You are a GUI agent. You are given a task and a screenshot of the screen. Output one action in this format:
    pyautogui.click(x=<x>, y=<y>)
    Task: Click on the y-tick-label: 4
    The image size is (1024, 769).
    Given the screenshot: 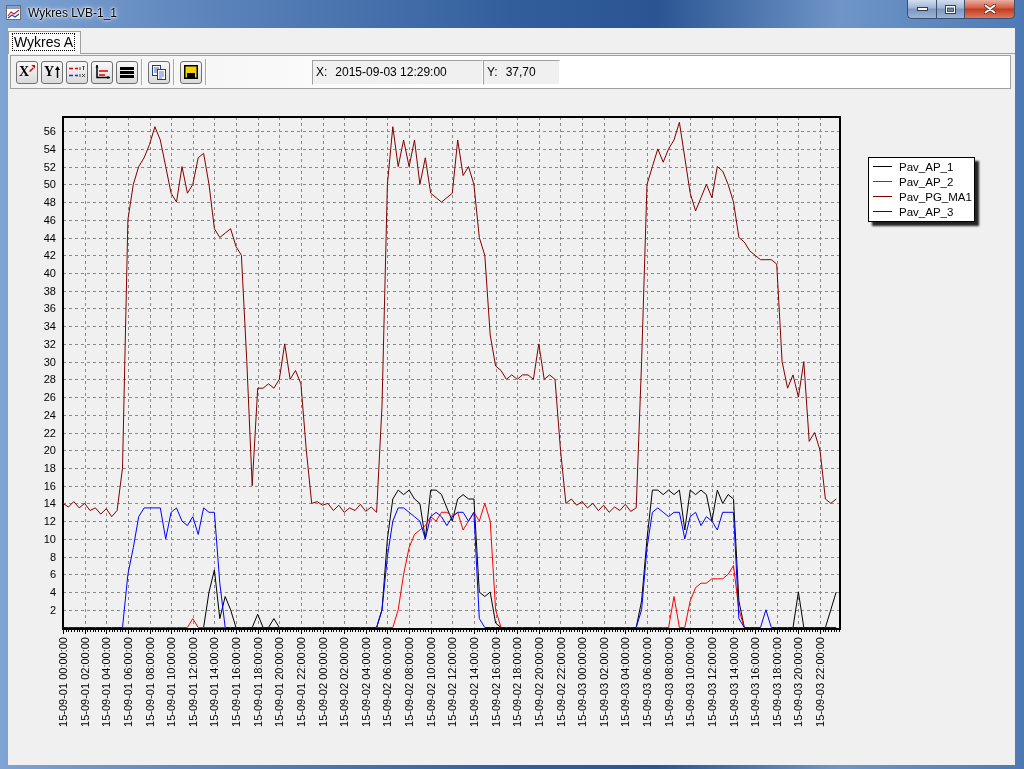 What is the action you would take?
    pyautogui.click(x=52, y=592)
    